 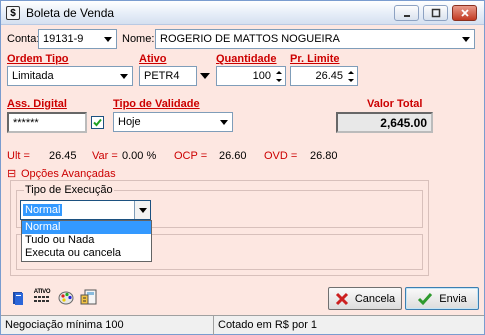 I want to click on status-quote-unit: Cotado em R$ por 1, so click(x=268, y=325).